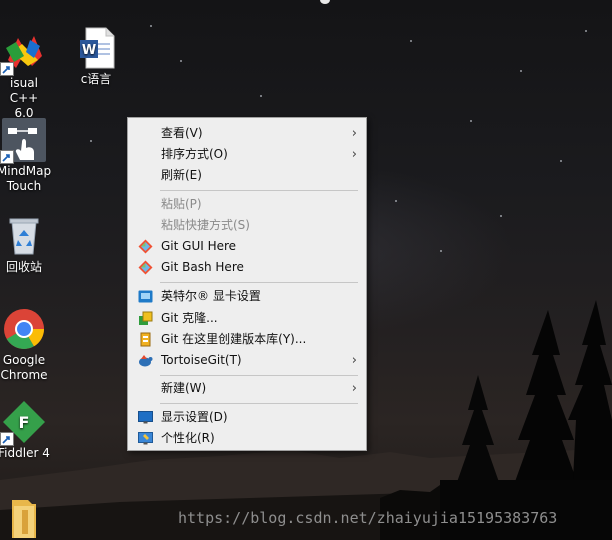 The image size is (612, 540). What do you see at coordinates (23, 141) in the screenshot?
I see `mindmap-icon` at bounding box center [23, 141].